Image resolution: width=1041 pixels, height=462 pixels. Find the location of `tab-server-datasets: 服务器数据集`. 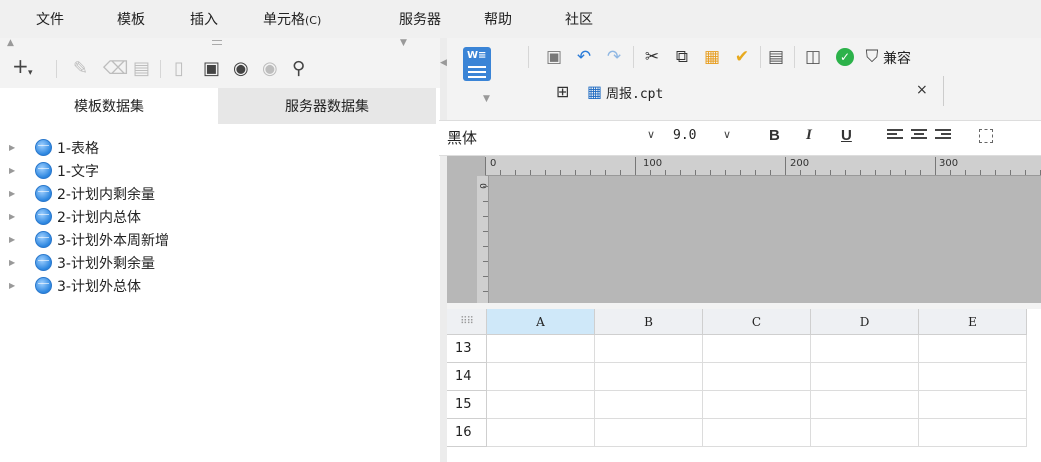

tab-server-datasets: 服务器数据集 is located at coordinates (327, 106).